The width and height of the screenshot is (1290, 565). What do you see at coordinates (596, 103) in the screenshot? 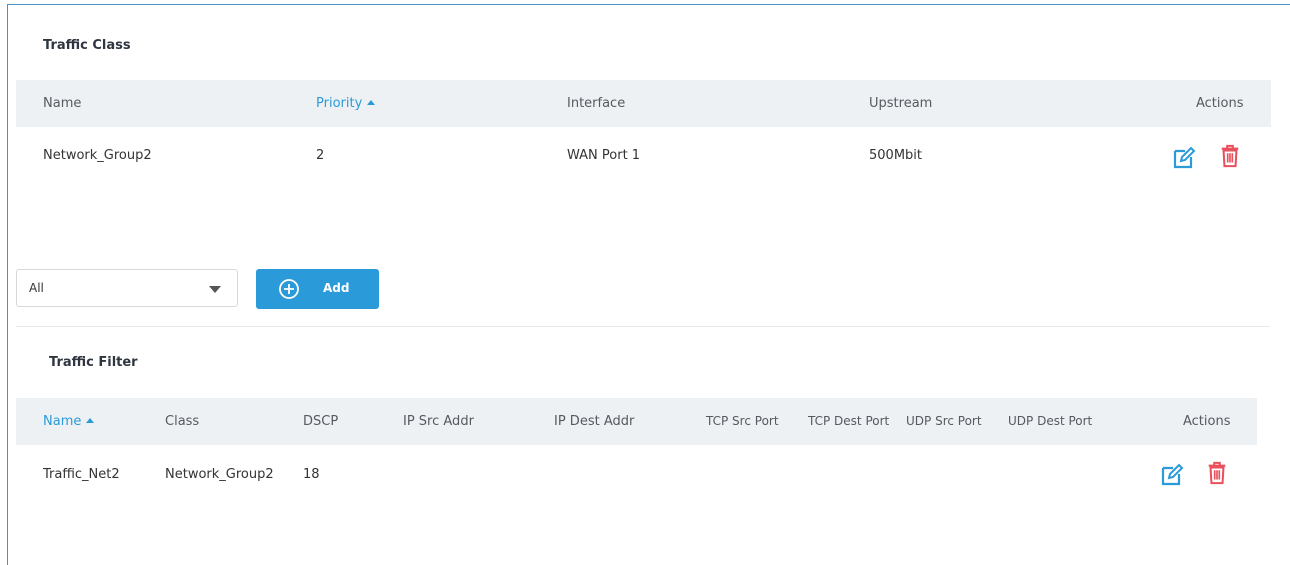
I see `col-interface: Interface` at bounding box center [596, 103].